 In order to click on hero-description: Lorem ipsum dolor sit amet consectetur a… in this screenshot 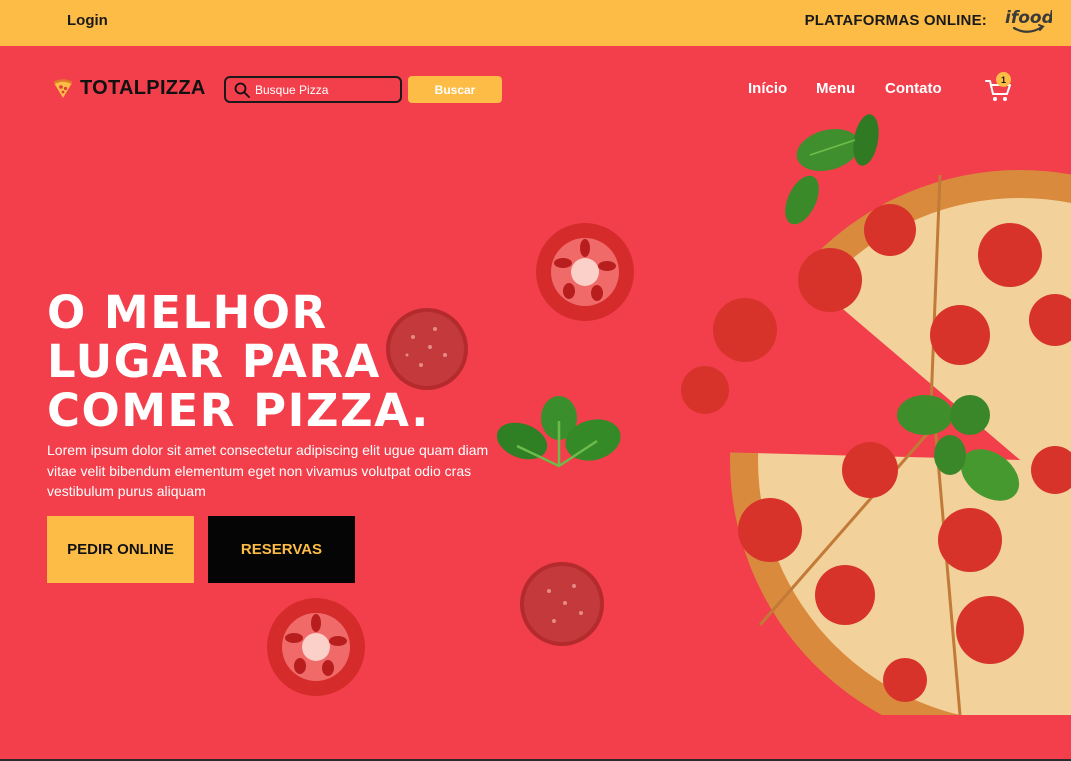, I will do `click(268, 470)`.